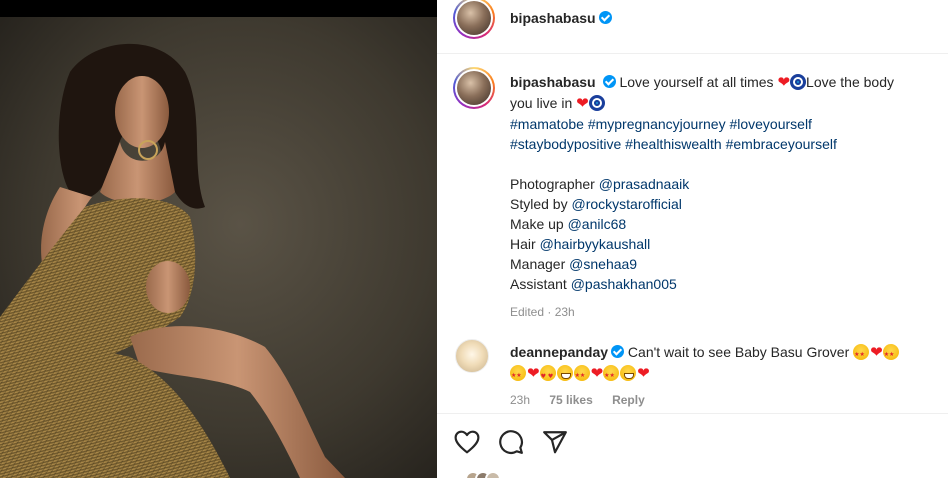 This screenshot has height=478, width=948. What do you see at coordinates (728, 264) in the screenshot?
I see `credit-line: Manager @snehaa9` at bounding box center [728, 264].